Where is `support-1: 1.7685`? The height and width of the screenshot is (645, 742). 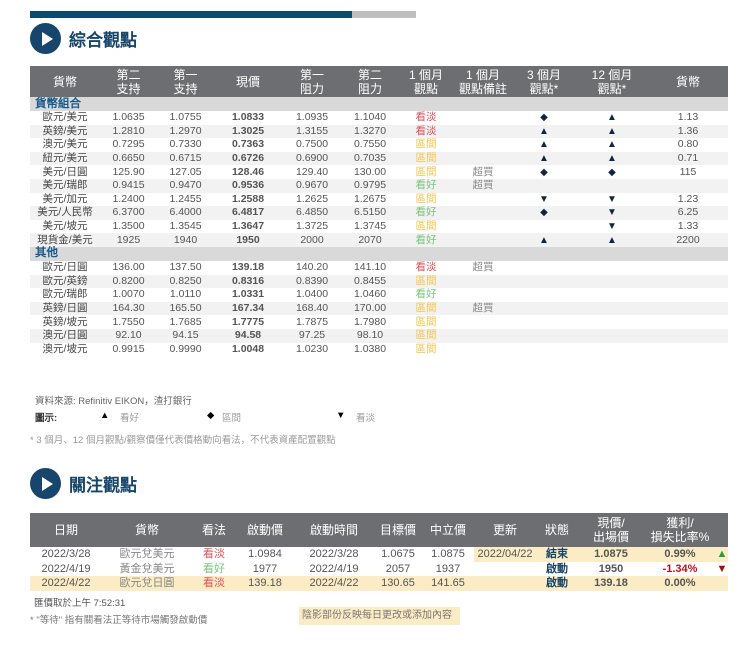
support-1: 1.7685 is located at coordinates (185, 321).